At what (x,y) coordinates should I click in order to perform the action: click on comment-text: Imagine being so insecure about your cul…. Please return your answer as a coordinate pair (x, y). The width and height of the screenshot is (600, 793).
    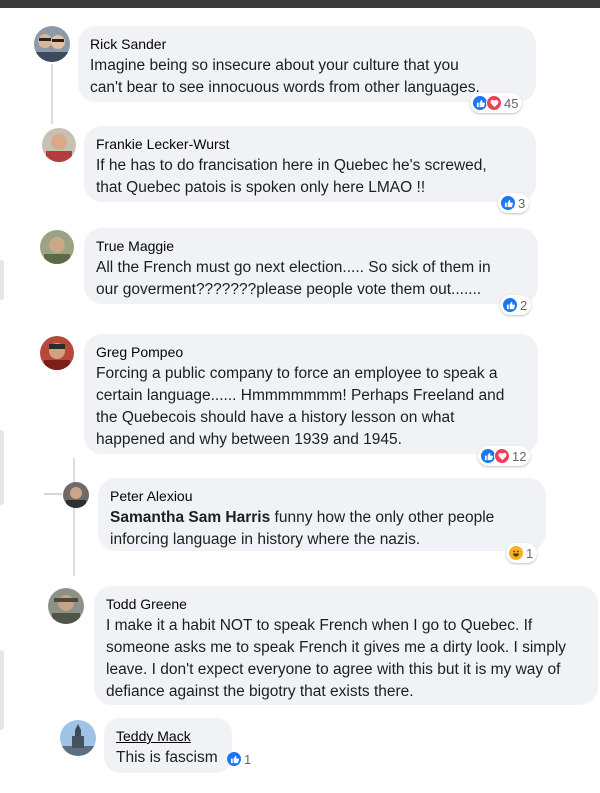
    Looking at the image, I should click on (285, 76).